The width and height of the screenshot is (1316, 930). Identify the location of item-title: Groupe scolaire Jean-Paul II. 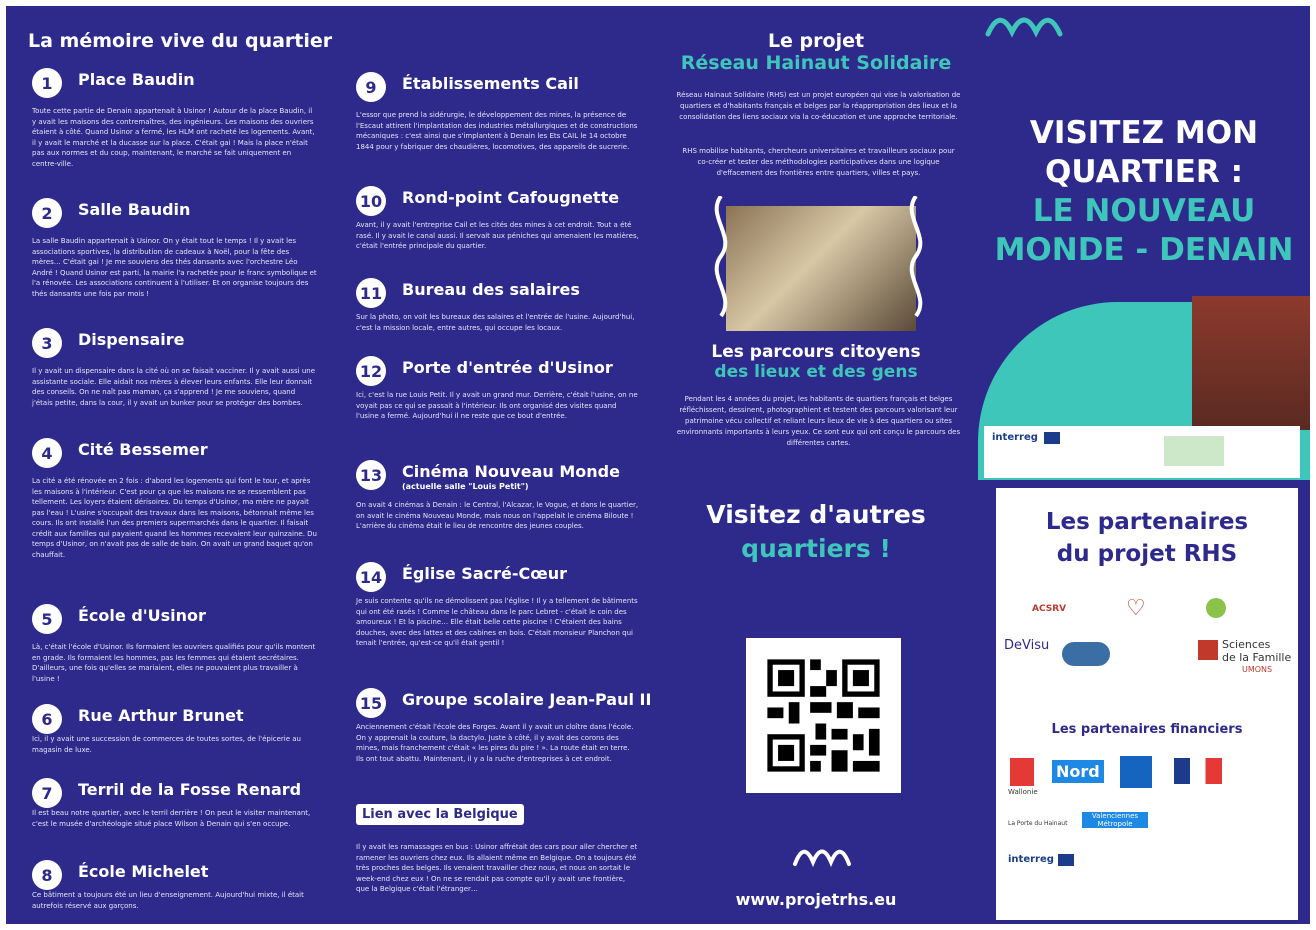
(527, 699).